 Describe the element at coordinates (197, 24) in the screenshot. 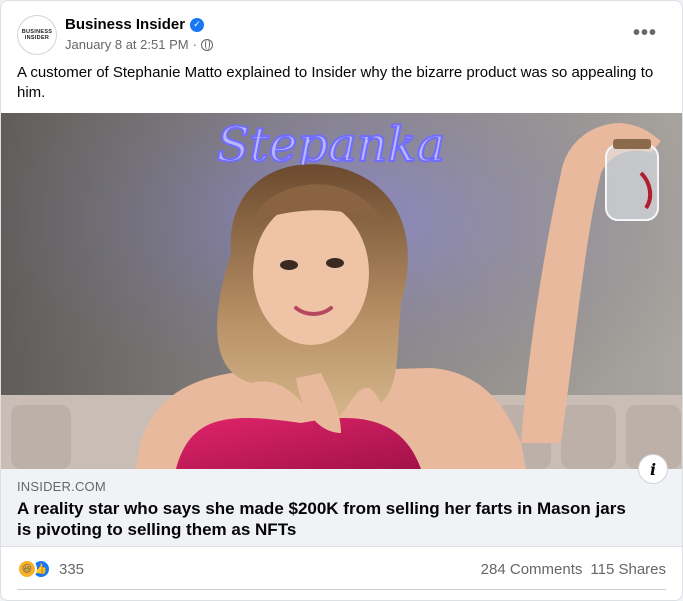

I see `verified-badge-icon: ✓` at that location.